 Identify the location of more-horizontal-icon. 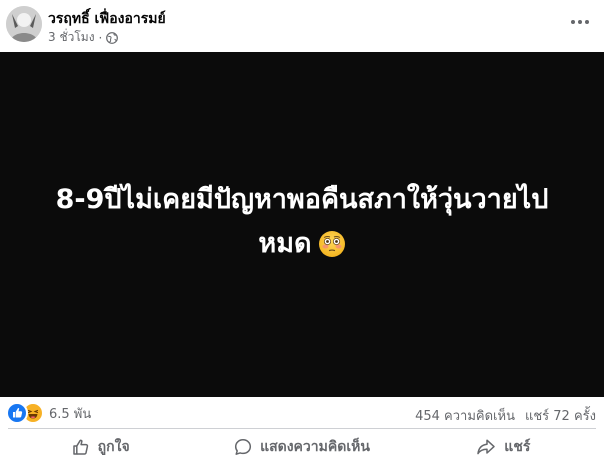
(580, 22).